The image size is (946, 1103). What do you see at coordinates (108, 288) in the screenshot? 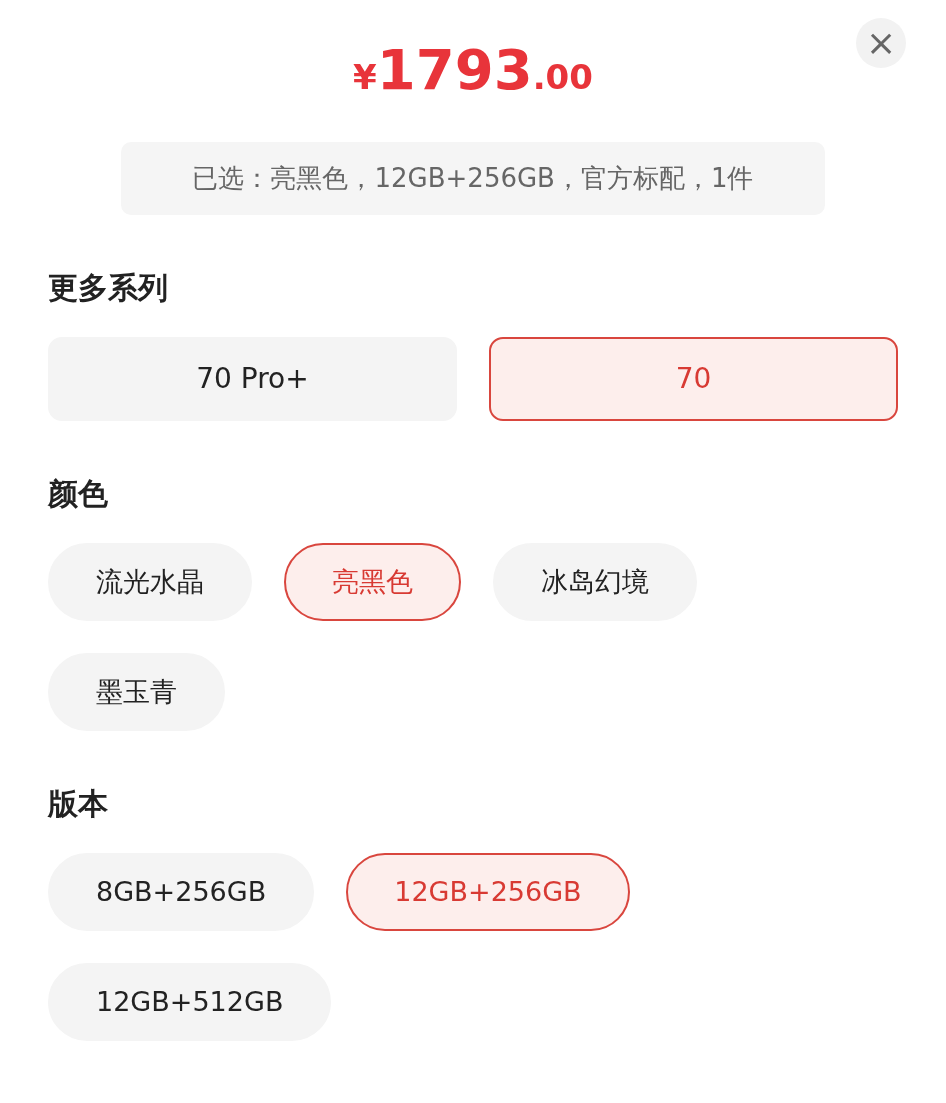
I see `section-title: 更多系列` at bounding box center [108, 288].